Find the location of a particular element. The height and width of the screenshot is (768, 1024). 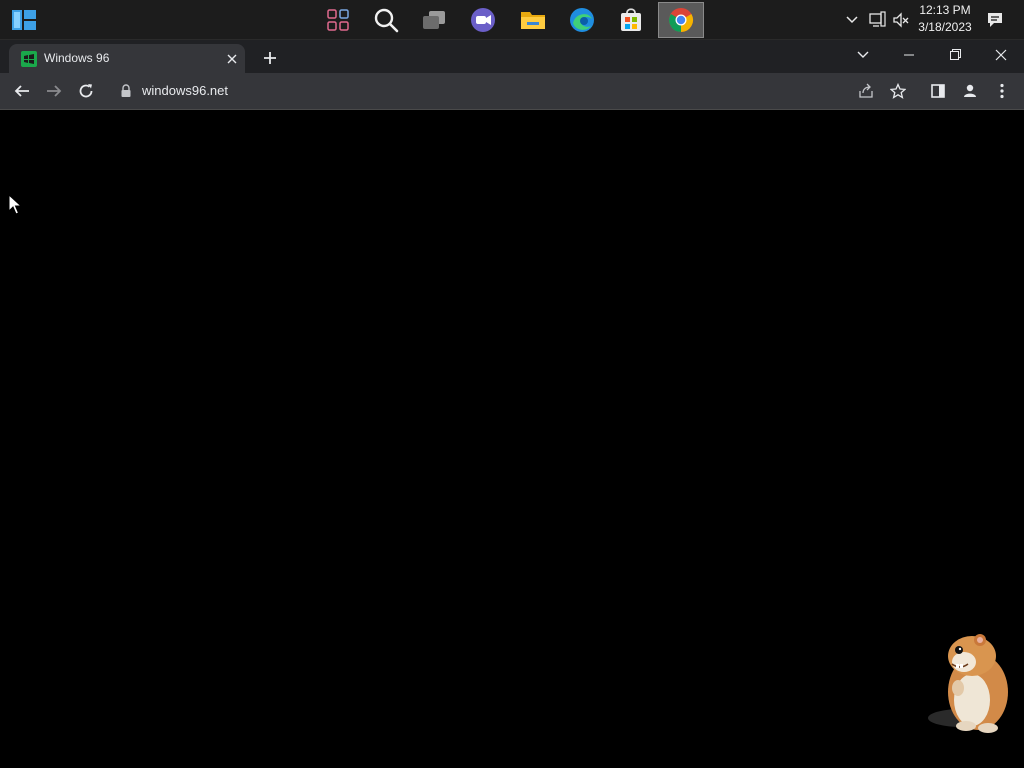

widgets-icon is located at coordinates (338, 20).